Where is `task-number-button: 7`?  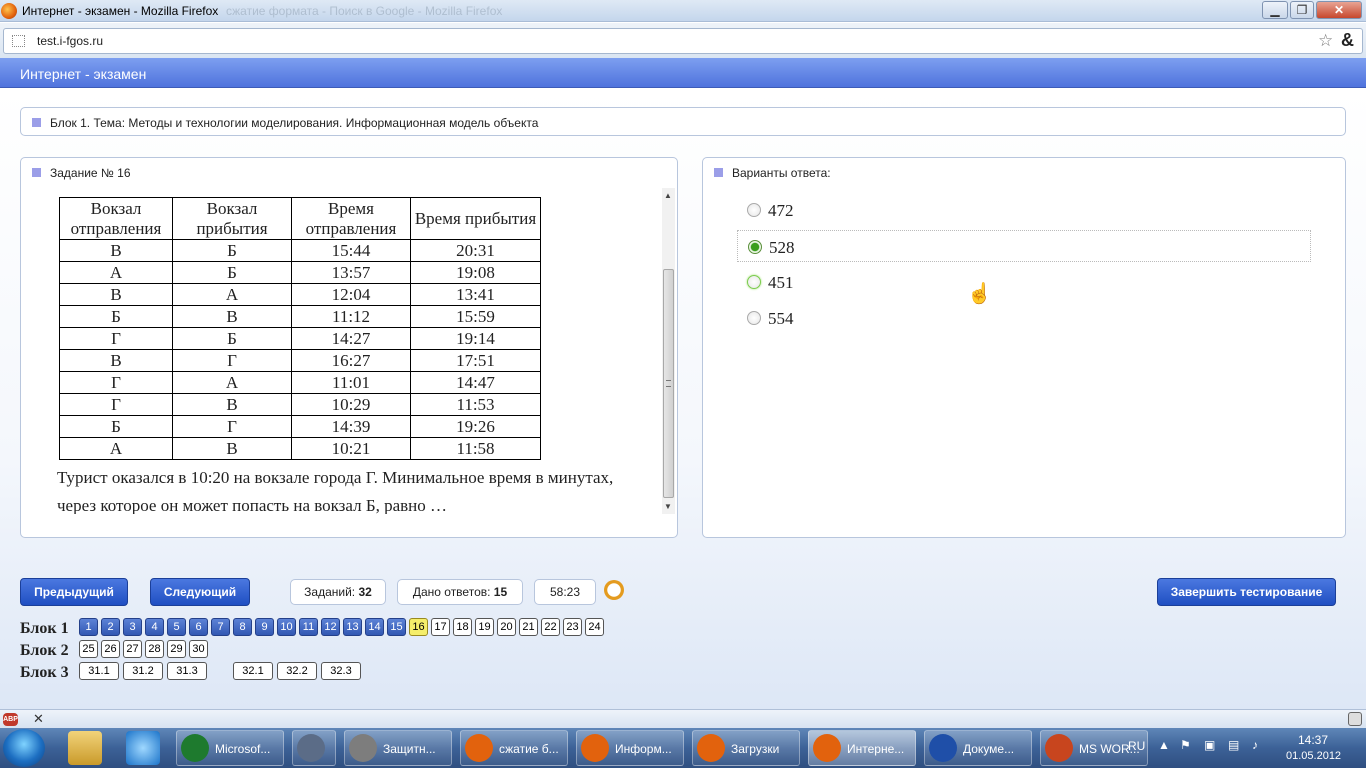
task-number-button: 7 is located at coordinates (220, 627).